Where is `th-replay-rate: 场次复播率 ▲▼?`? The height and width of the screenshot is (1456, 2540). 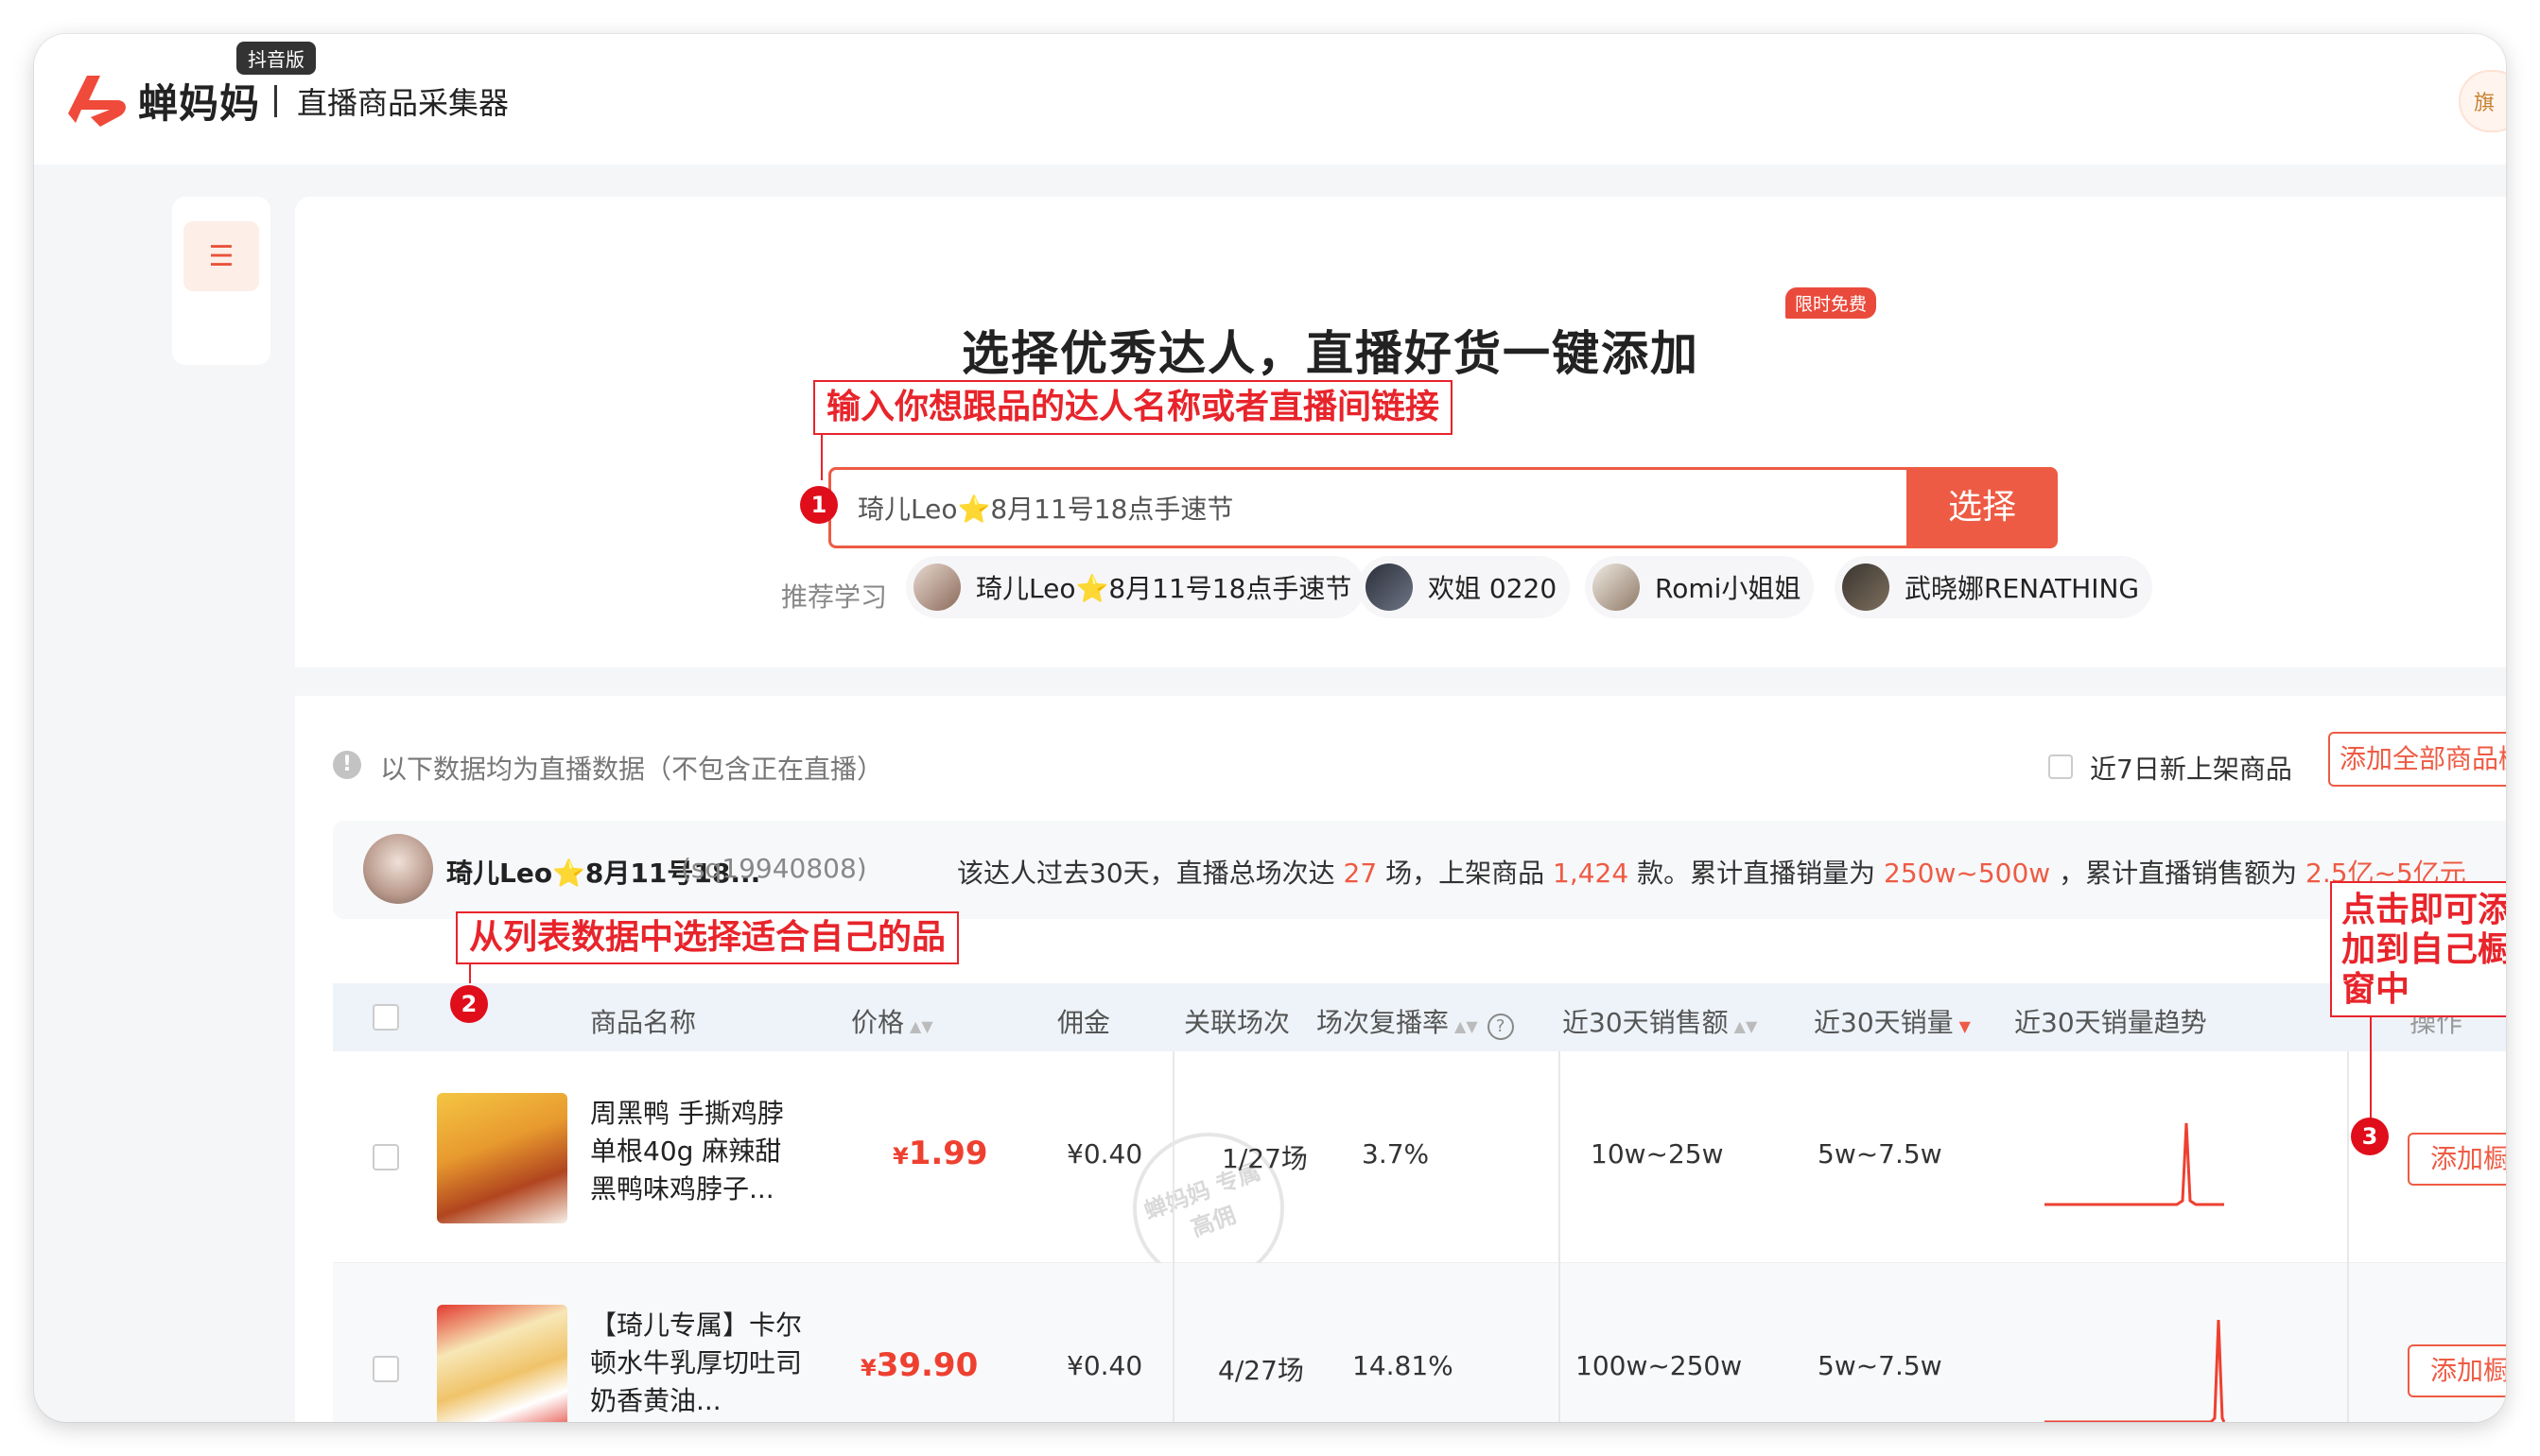
th-replay-rate: 场次复播率 ▲▼? is located at coordinates (1415, 1021).